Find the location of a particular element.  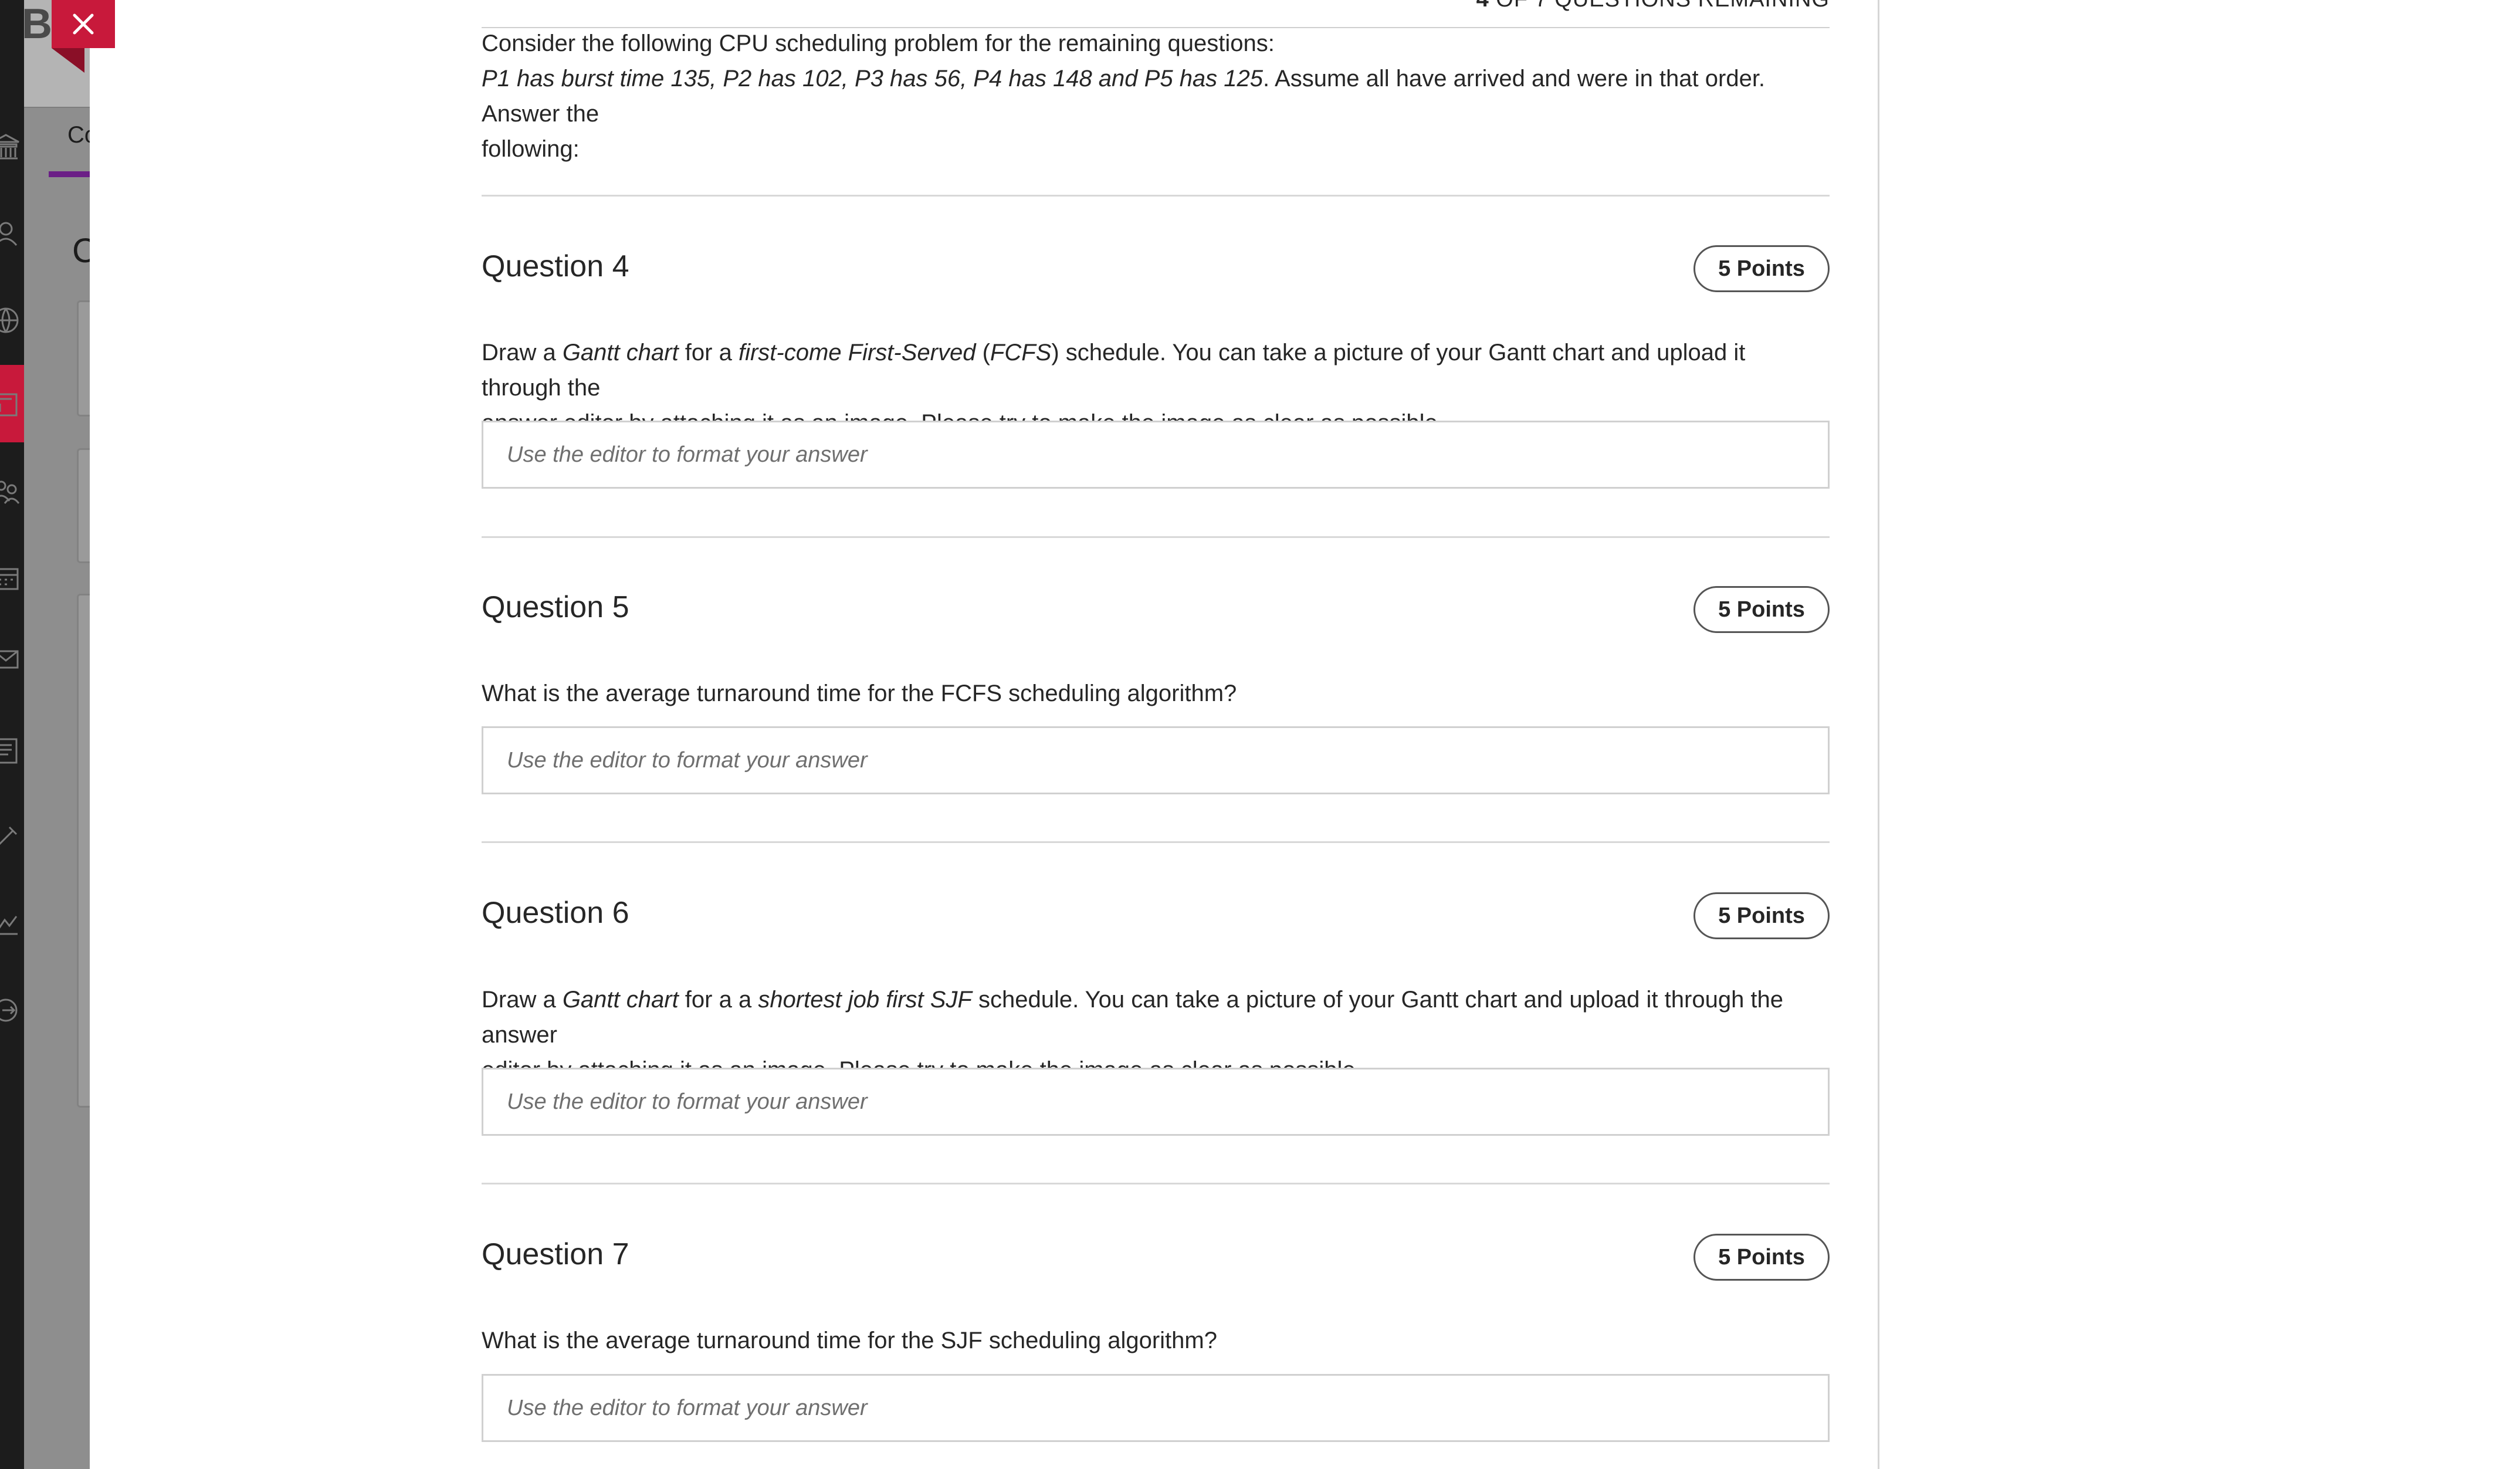

calendar-stream-icon is located at coordinates (11, 404).